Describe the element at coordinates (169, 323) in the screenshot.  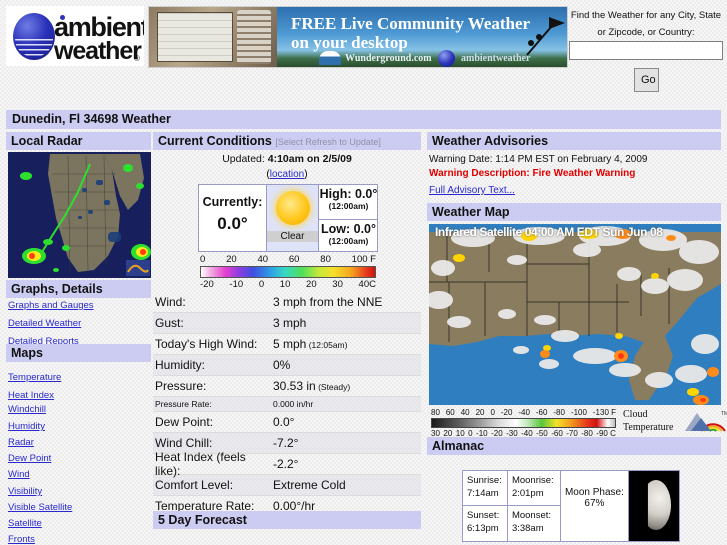
I see `reading-label: Gust:` at that location.